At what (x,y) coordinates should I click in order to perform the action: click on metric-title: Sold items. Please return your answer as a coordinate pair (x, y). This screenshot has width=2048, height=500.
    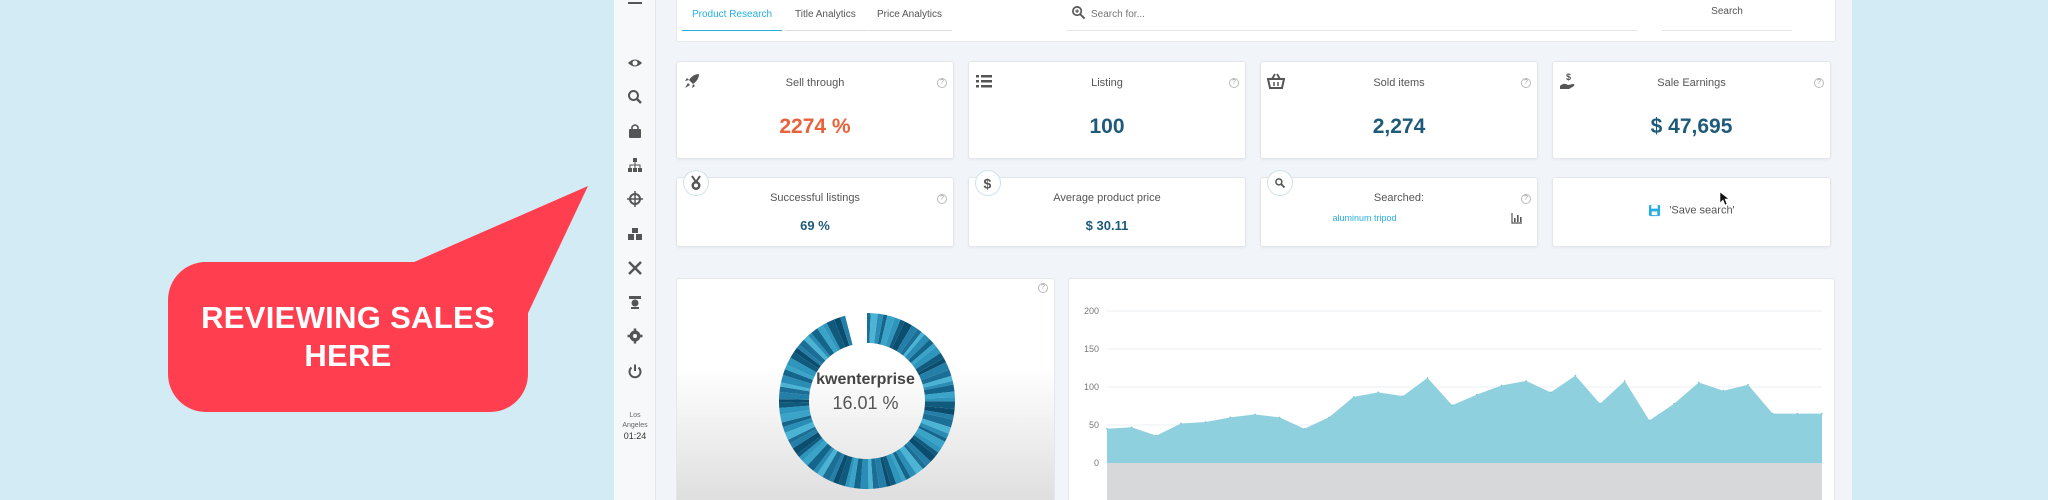
    Looking at the image, I should click on (1399, 83).